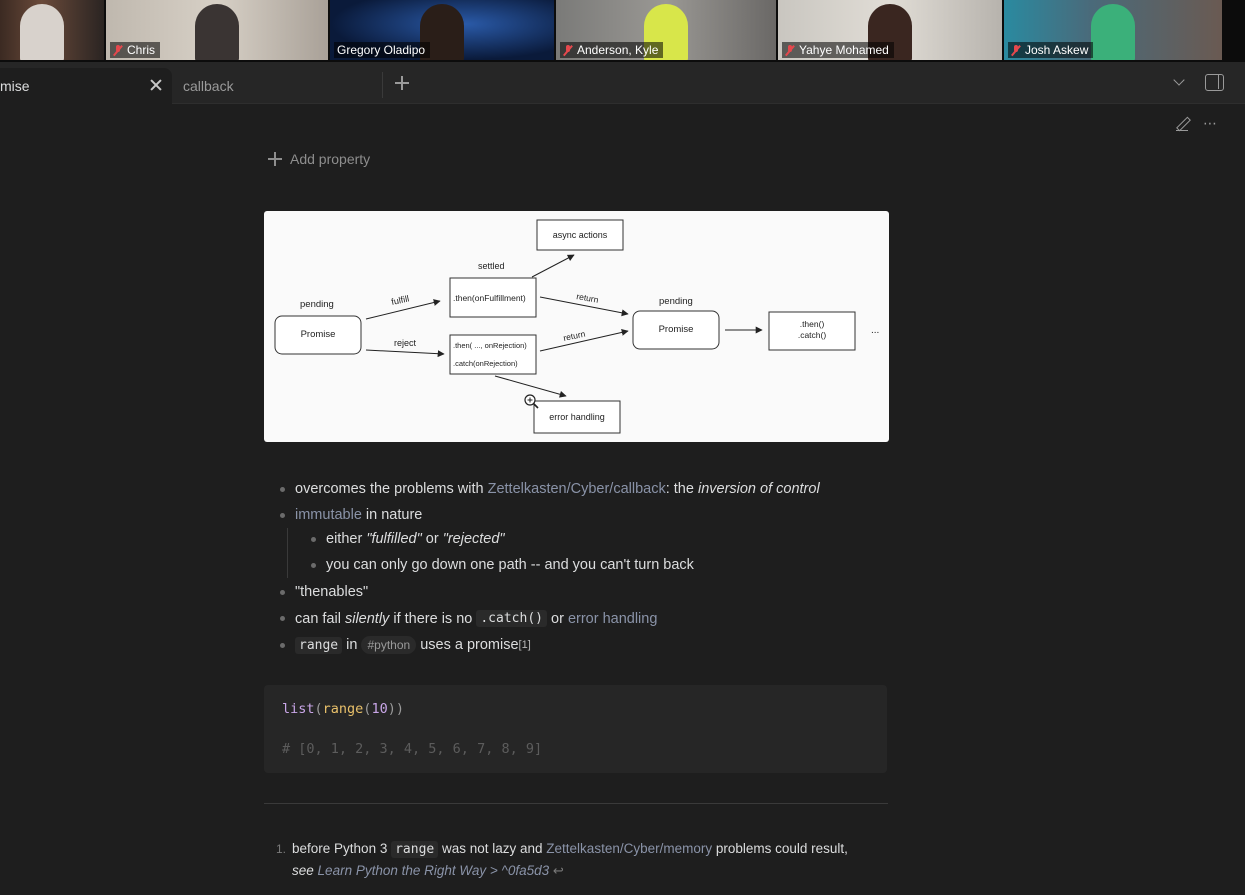 This screenshot has width=1245, height=895. I want to click on participant-tile: Josh Askew, so click(1113, 30).